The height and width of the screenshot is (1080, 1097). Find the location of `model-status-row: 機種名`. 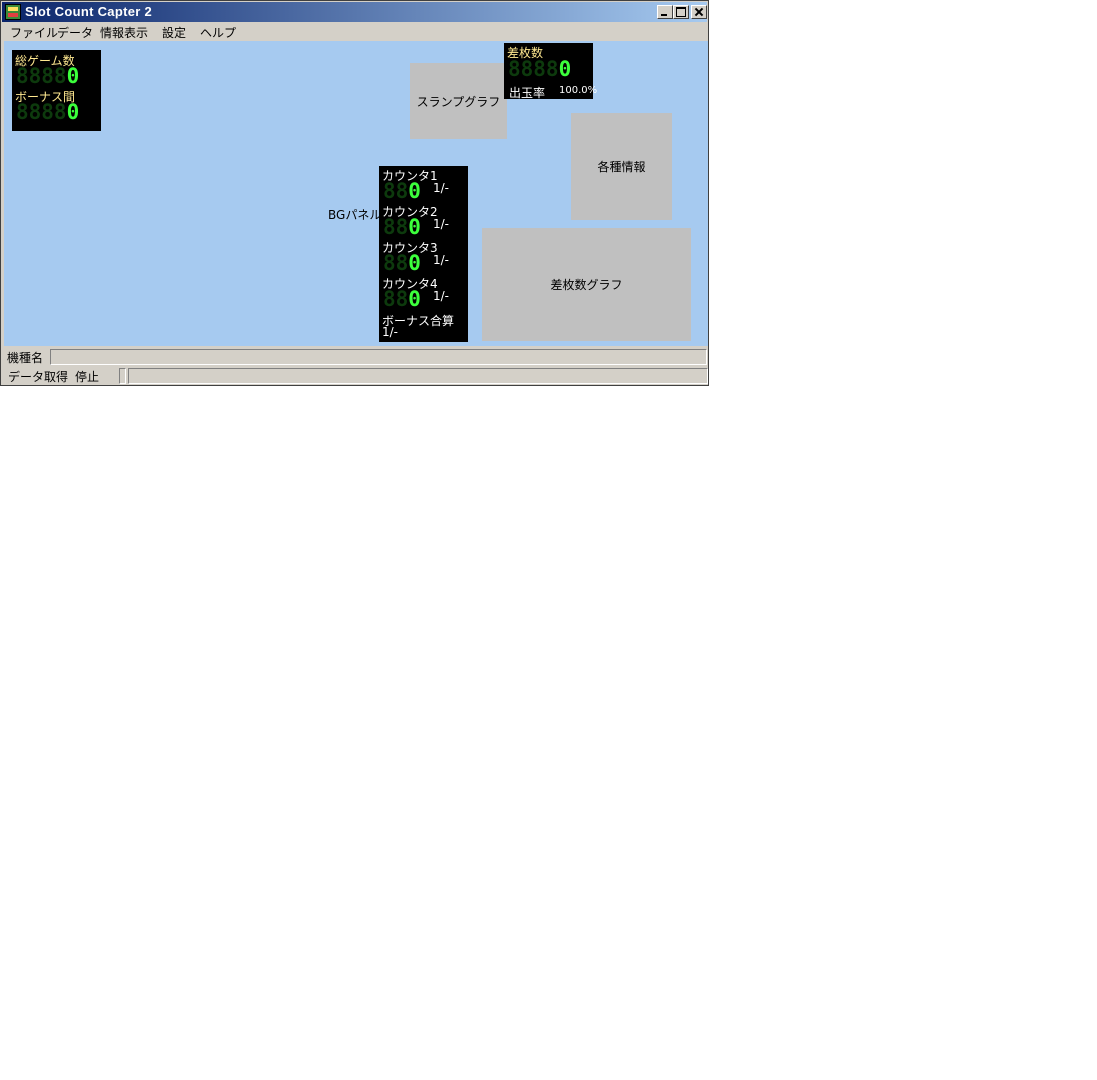

model-status-row: 機種名 is located at coordinates (354, 356).